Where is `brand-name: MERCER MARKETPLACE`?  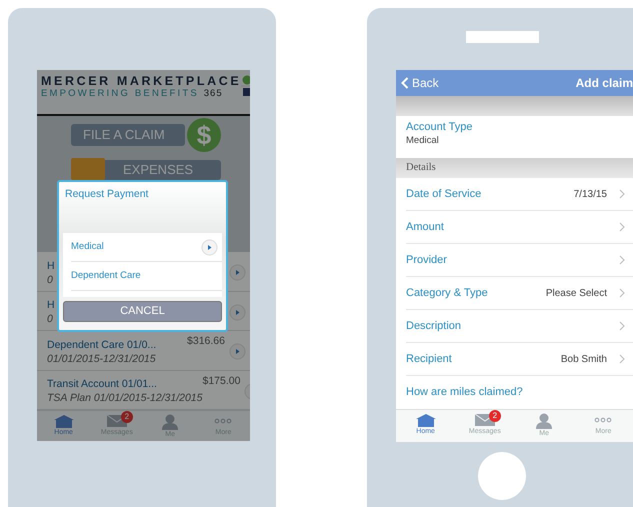 brand-name: MERCER MARKETPLACE is located at coordinates (141, 81).